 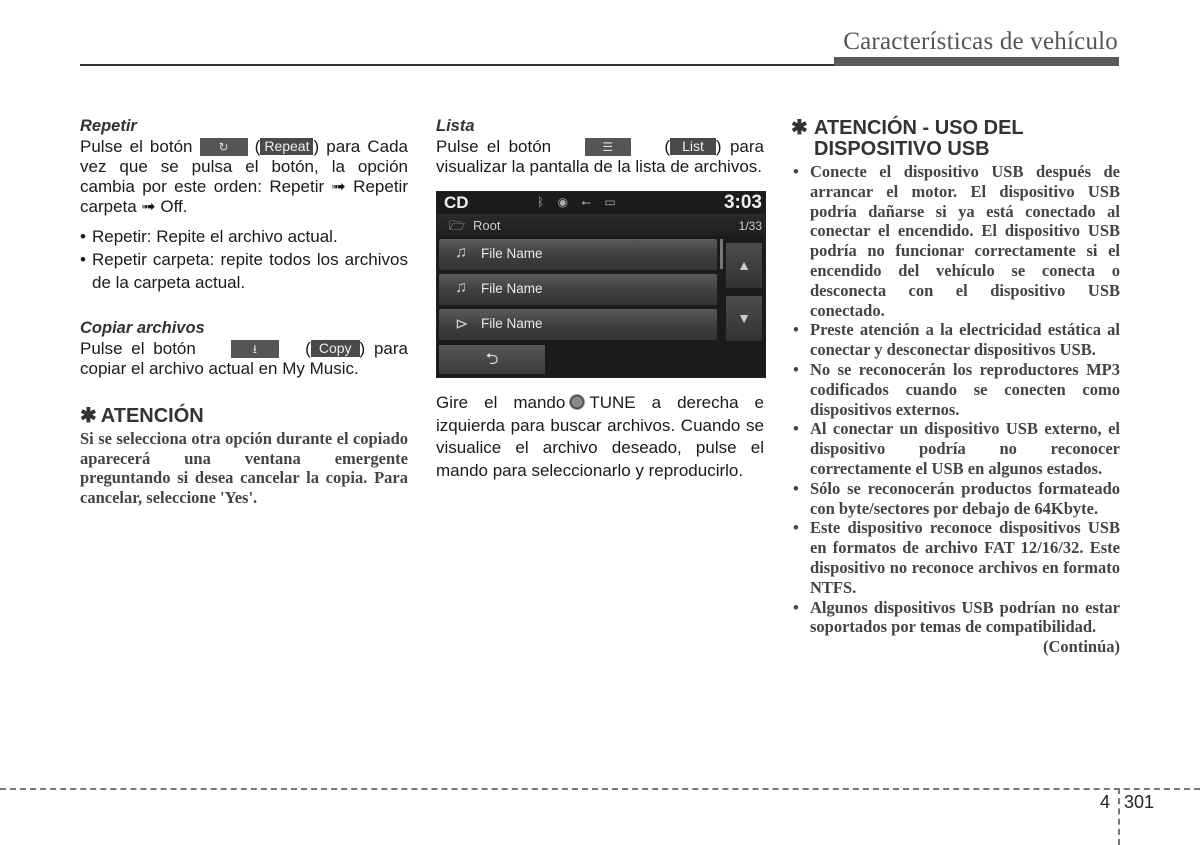 What do you see at coordinates (501, 402) in the screenshot?
I see `tune-text-before: Gire el mando` at bounding box center [501, 402].